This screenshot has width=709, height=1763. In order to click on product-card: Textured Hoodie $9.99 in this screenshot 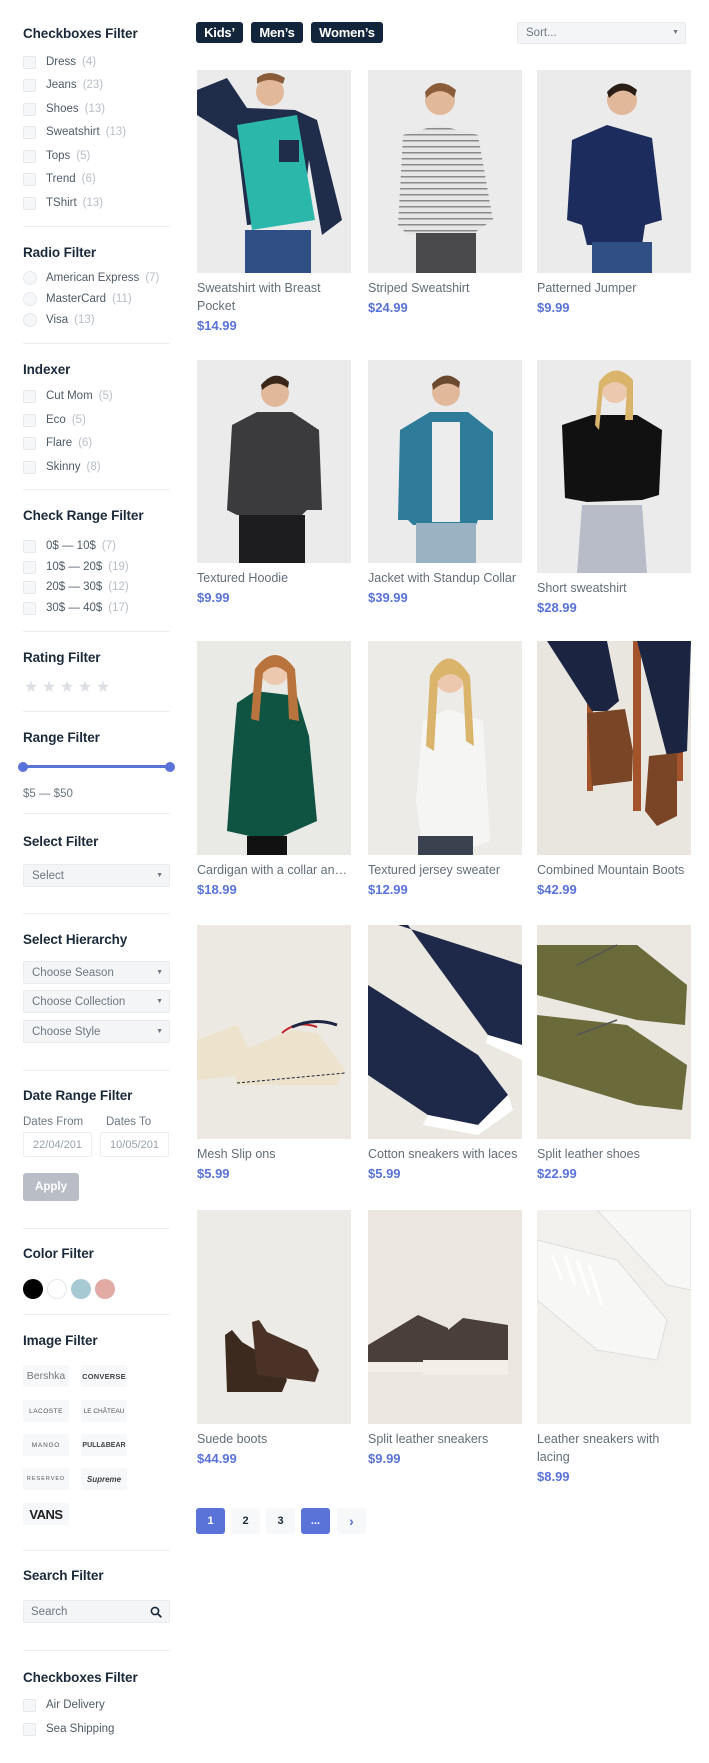, I will do `click(274, 483)`.